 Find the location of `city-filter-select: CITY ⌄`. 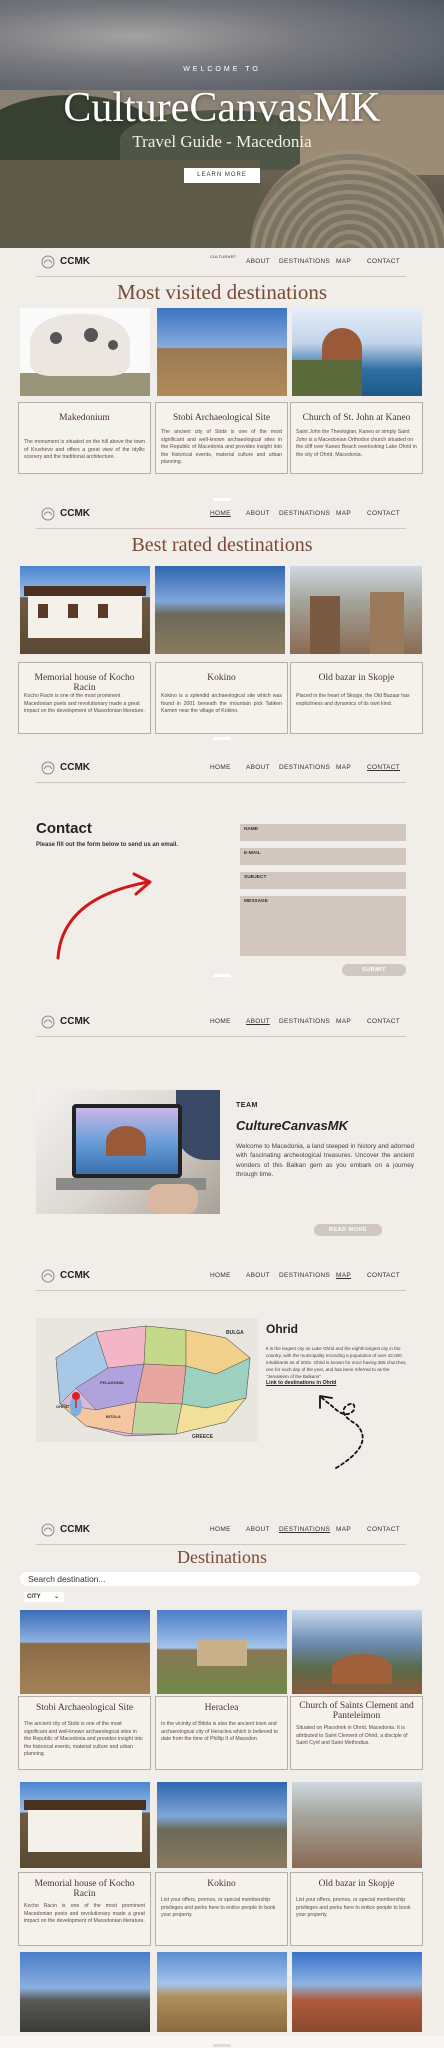

city-filter-select: CITY ⌄ is located at coordinates (44, 1597).